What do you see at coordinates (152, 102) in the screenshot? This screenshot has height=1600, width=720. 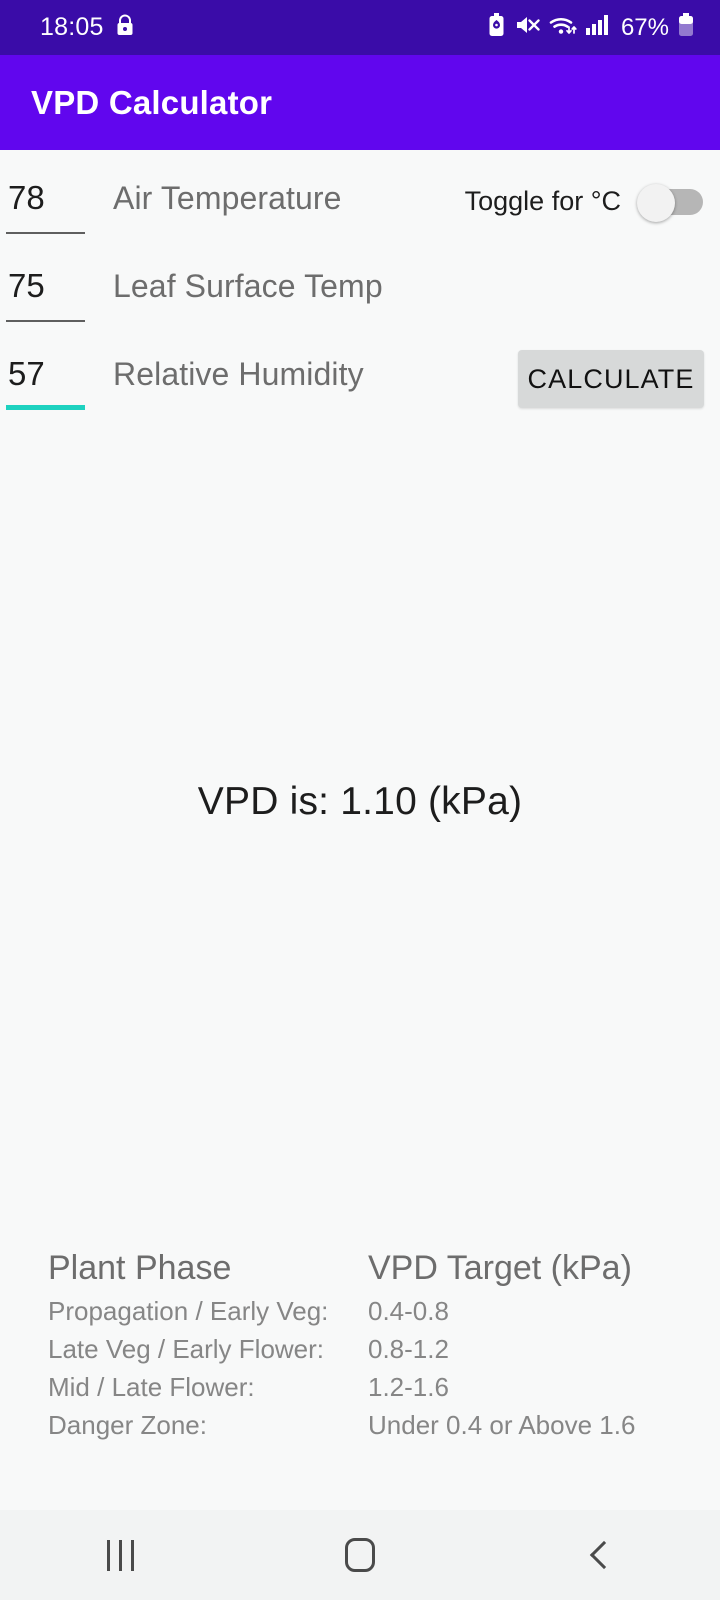 I see `app-title: VPD Calculator` at bounding box center [152, 102].